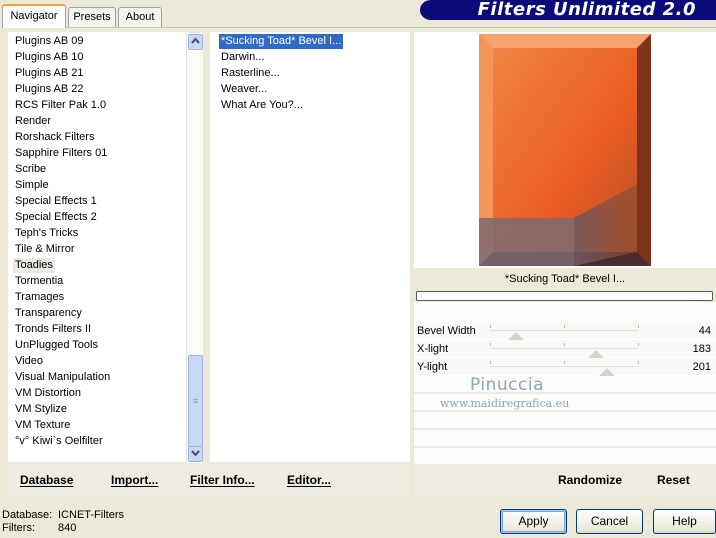  I want to click on arrow-up-icon, so click(195, 42).